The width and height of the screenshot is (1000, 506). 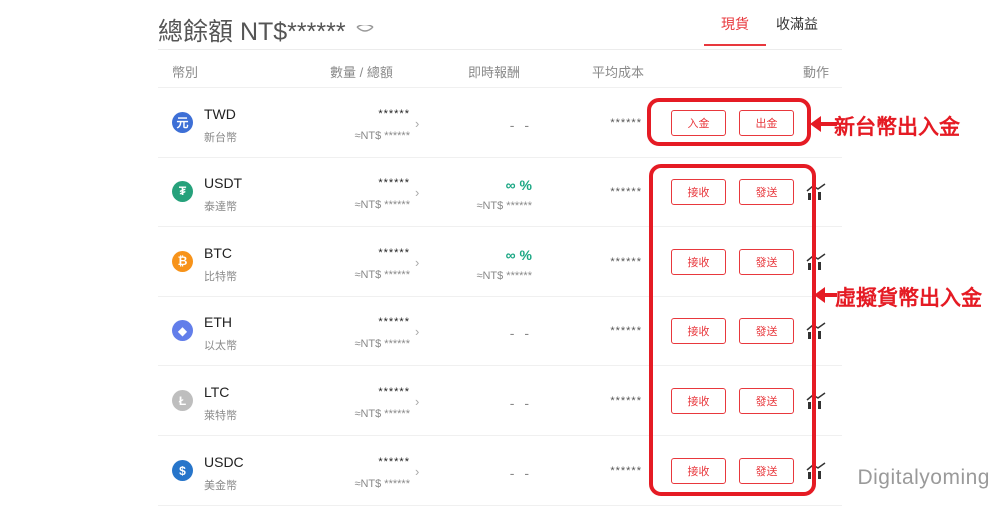 What do you see at coordinates (182, 261) in the screenshot?
I see `btc-icon: ₿` at bounding box center [182, 261].